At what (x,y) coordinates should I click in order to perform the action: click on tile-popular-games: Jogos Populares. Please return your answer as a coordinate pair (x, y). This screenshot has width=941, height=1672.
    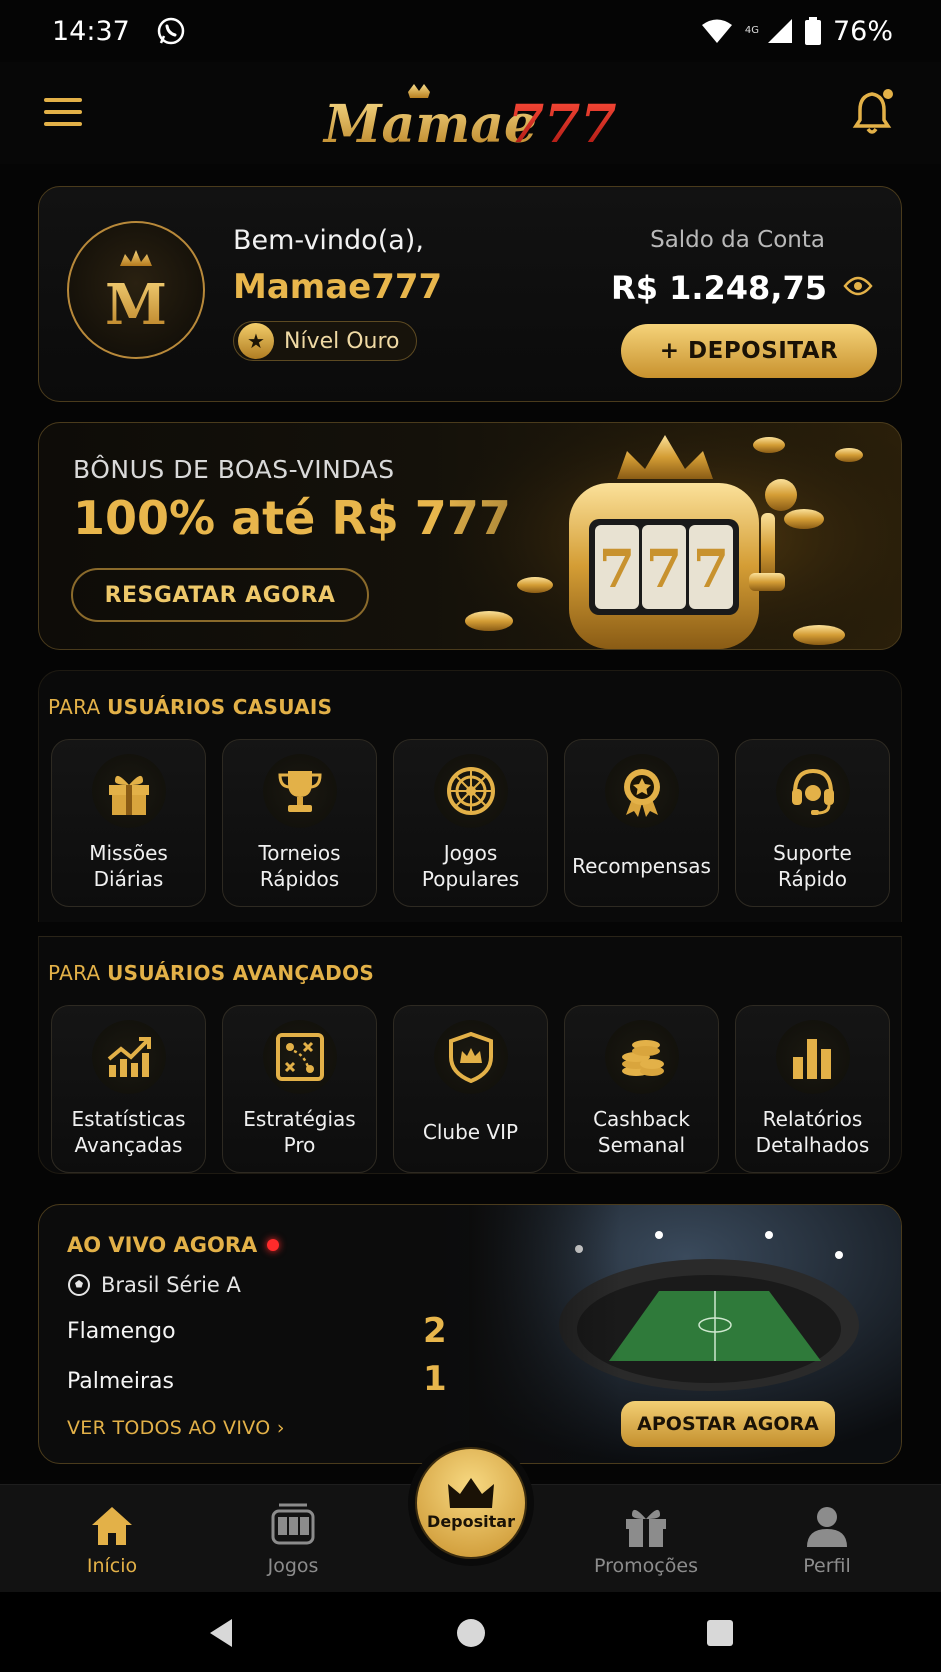
    Looking at the image, I should click on (470, 823).